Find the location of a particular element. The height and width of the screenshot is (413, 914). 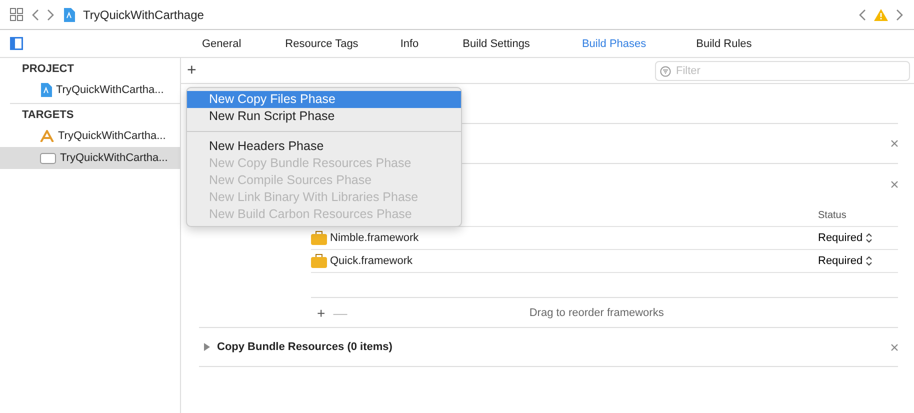

tab: Build Rules is located at coordinates (724, 44).